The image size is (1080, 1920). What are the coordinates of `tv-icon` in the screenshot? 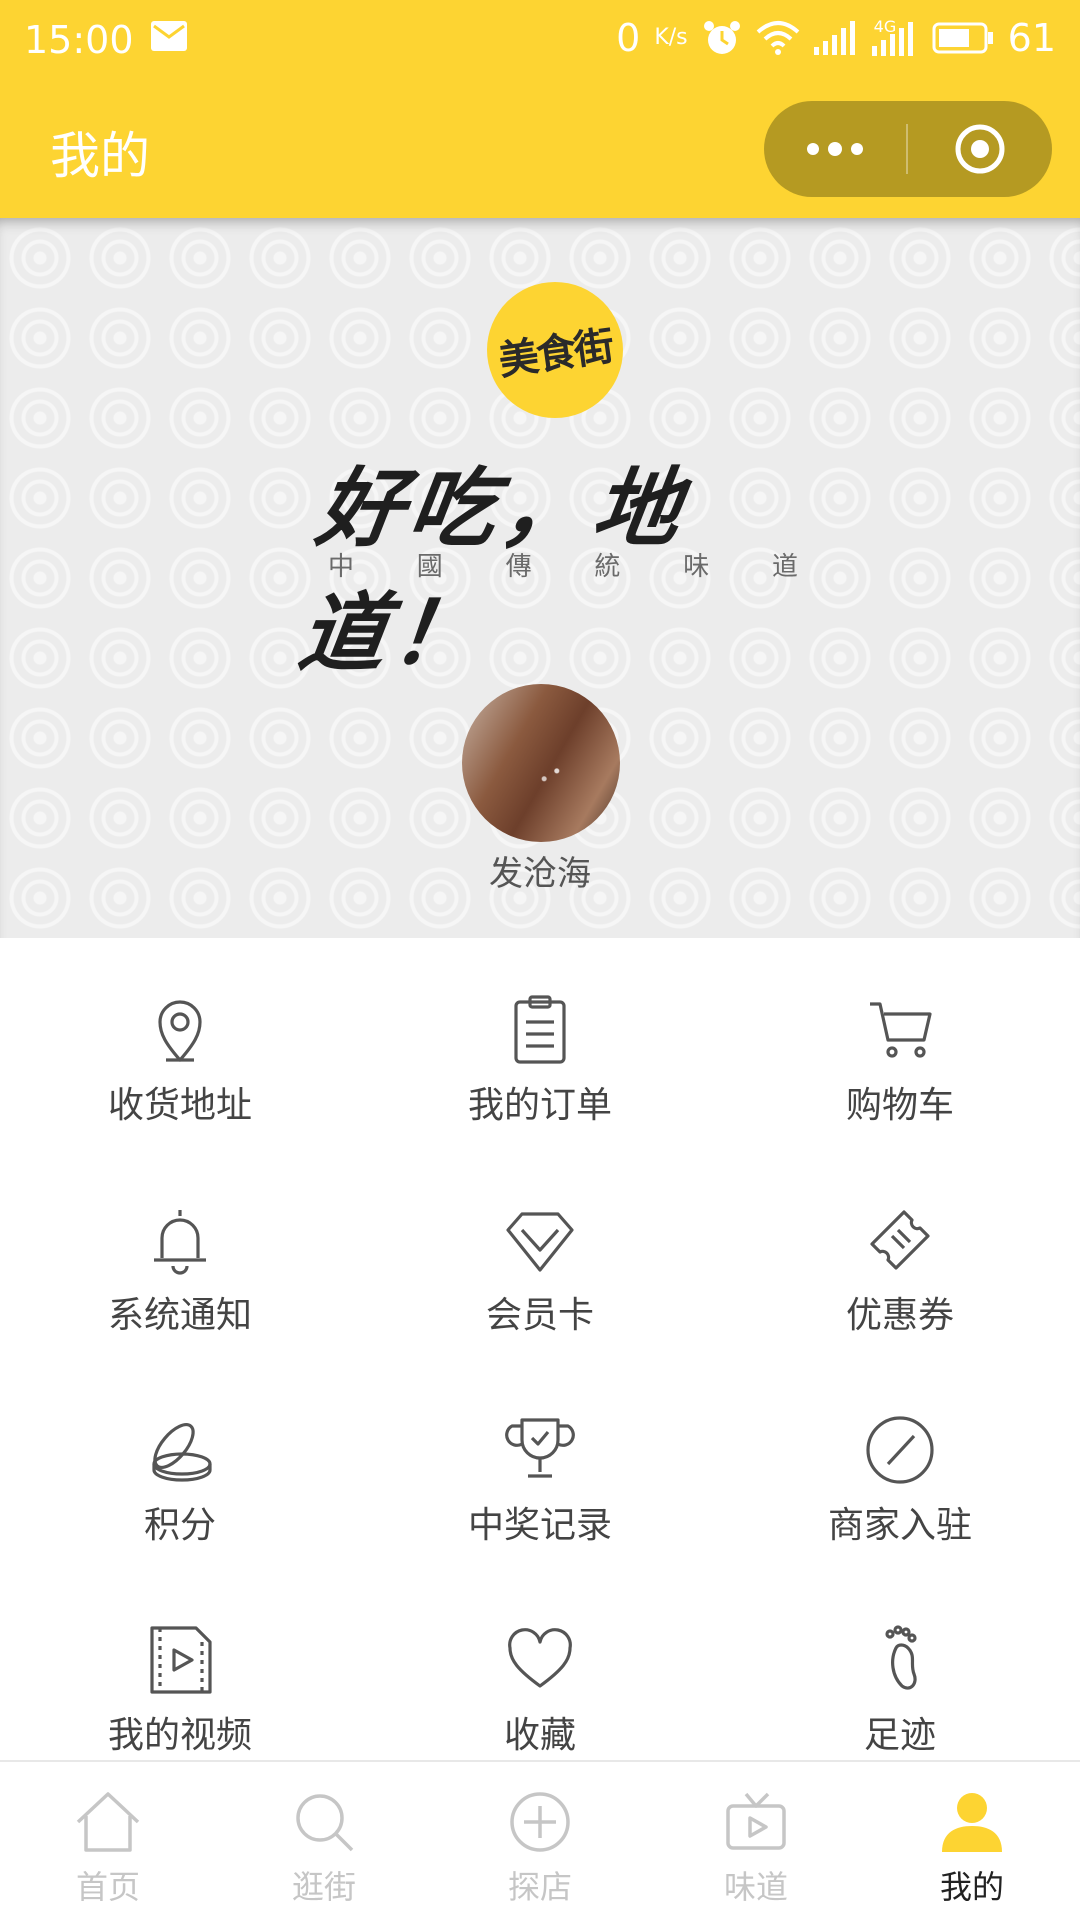 It's located at (756, 1821).